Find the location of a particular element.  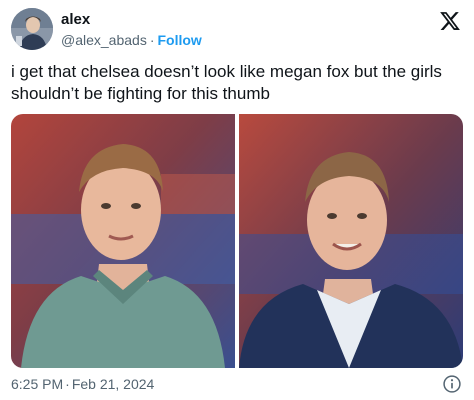

x-logo-icon is located at coordinates (450, 21).